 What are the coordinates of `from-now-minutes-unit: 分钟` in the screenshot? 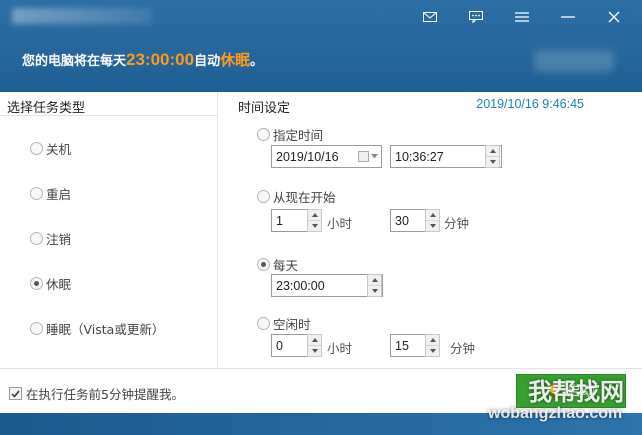 It's located at (457, 223).